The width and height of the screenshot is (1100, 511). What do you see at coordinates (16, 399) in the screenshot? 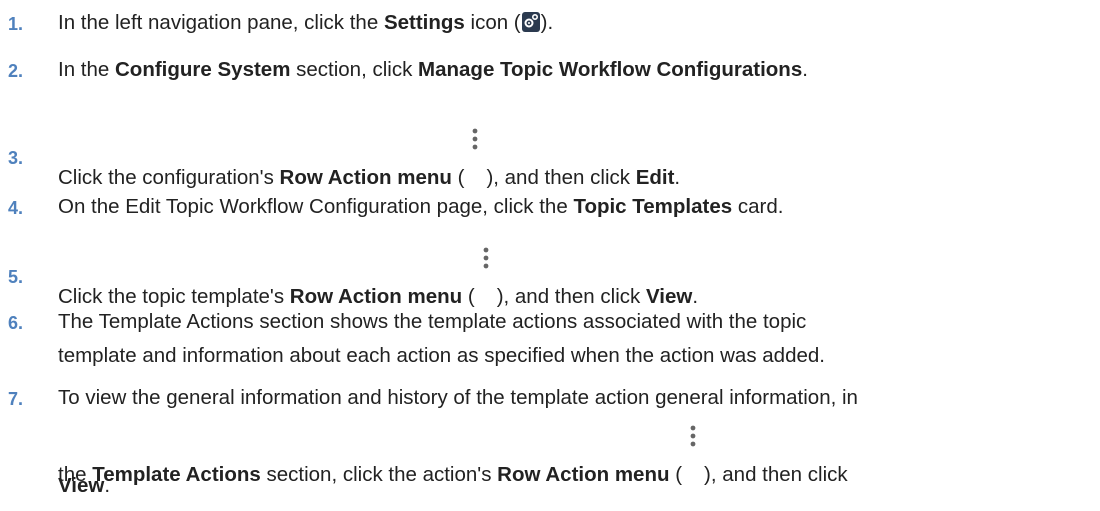
I see `step-number: 7.` at bounding box center [16, 399].